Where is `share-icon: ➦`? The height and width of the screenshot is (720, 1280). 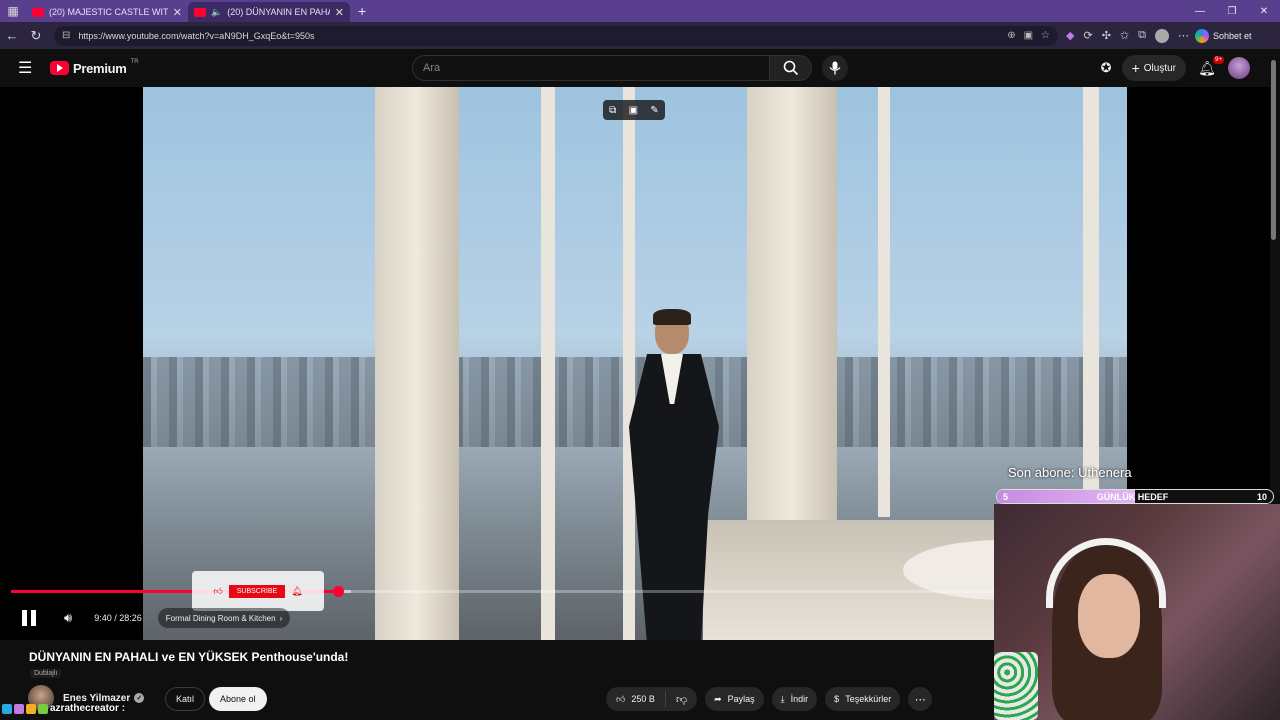 share-icon: ➦ is located at coordinates (718, 698).